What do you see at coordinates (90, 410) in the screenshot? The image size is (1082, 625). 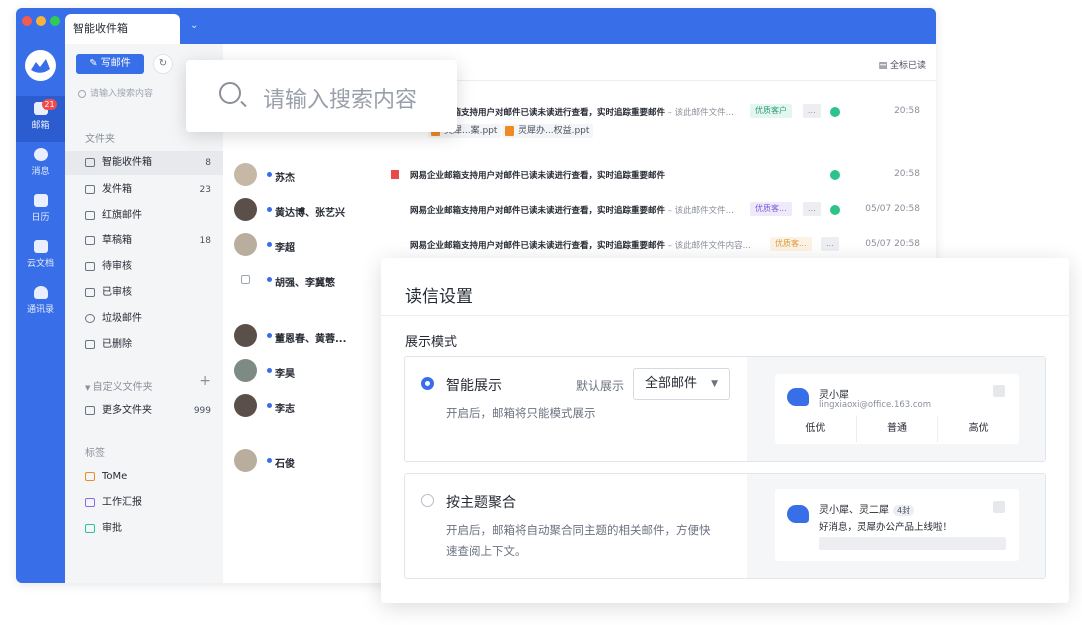 I see `folder-icon` at bounding box center [90, 410].